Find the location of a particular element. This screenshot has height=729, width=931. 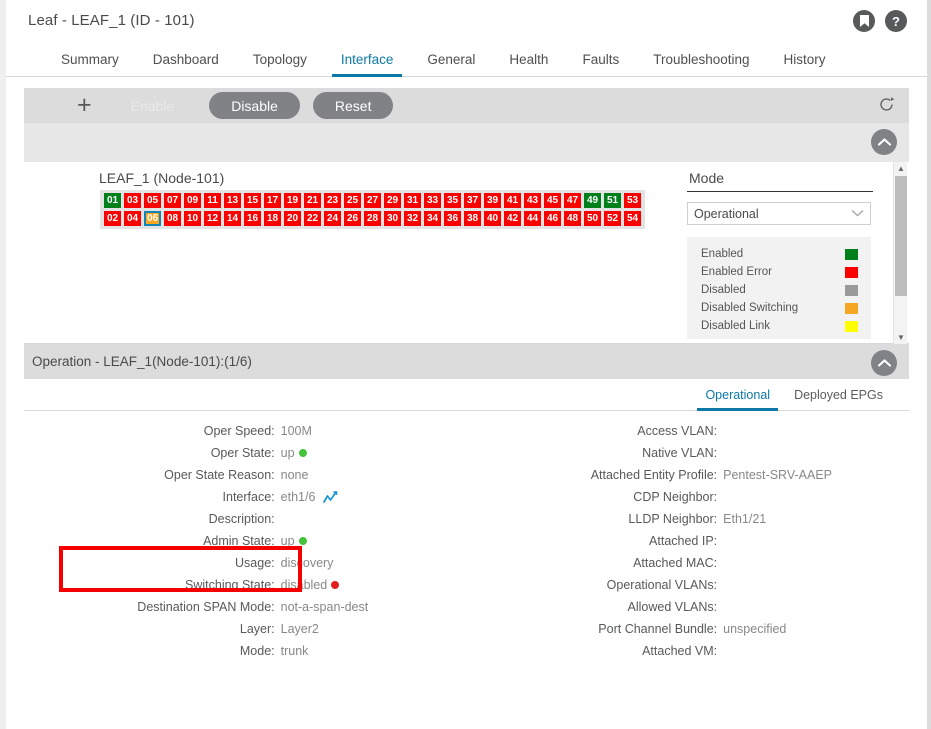

tab-general: General is located at coordinates (451, 64).